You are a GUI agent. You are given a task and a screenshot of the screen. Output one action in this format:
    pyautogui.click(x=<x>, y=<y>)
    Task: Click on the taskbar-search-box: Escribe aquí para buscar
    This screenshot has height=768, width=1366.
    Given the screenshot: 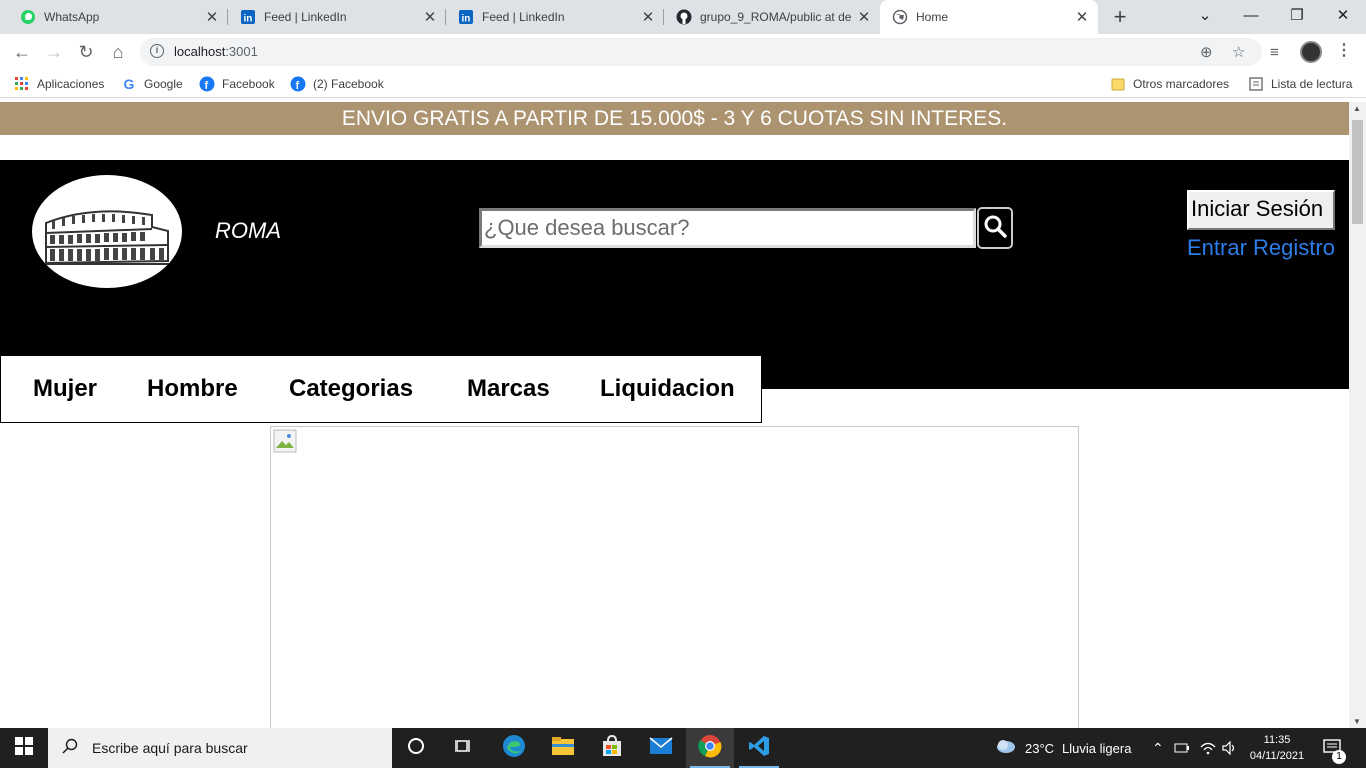 What is the action you would take?
    pyautogui.click(x=220, y=748)
    